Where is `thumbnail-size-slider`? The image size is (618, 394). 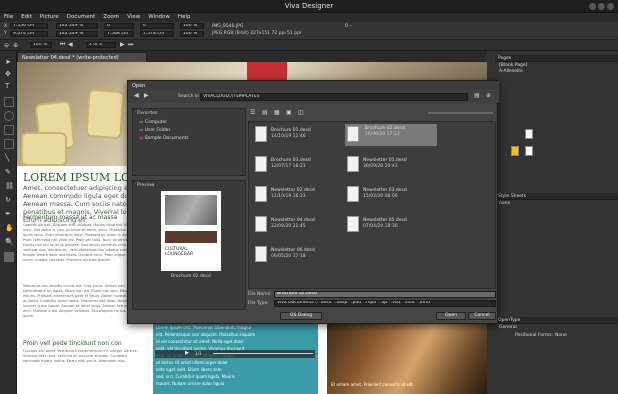
thumbnail-size-slider is located at coordinates (460, 113).